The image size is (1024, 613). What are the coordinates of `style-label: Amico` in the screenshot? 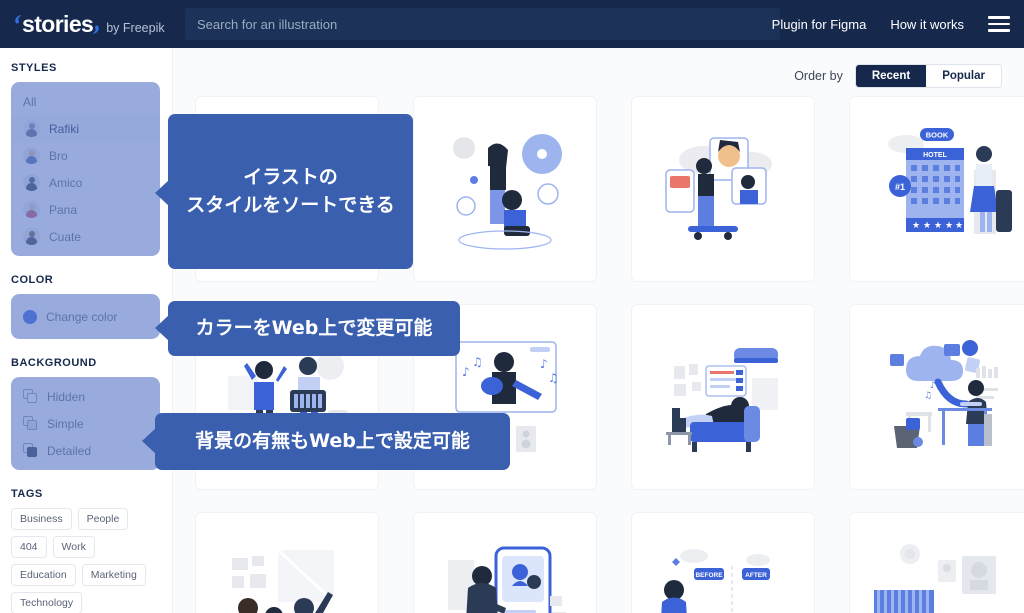 It's located at (66, 182).